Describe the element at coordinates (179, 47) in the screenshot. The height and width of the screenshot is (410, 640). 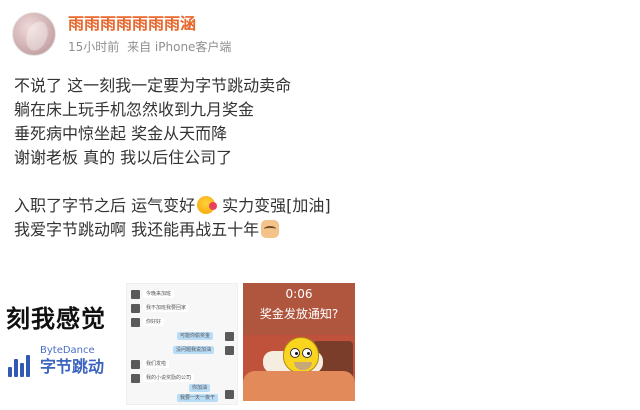
I see `post-source: 来自 iPhone客户端` at that location.